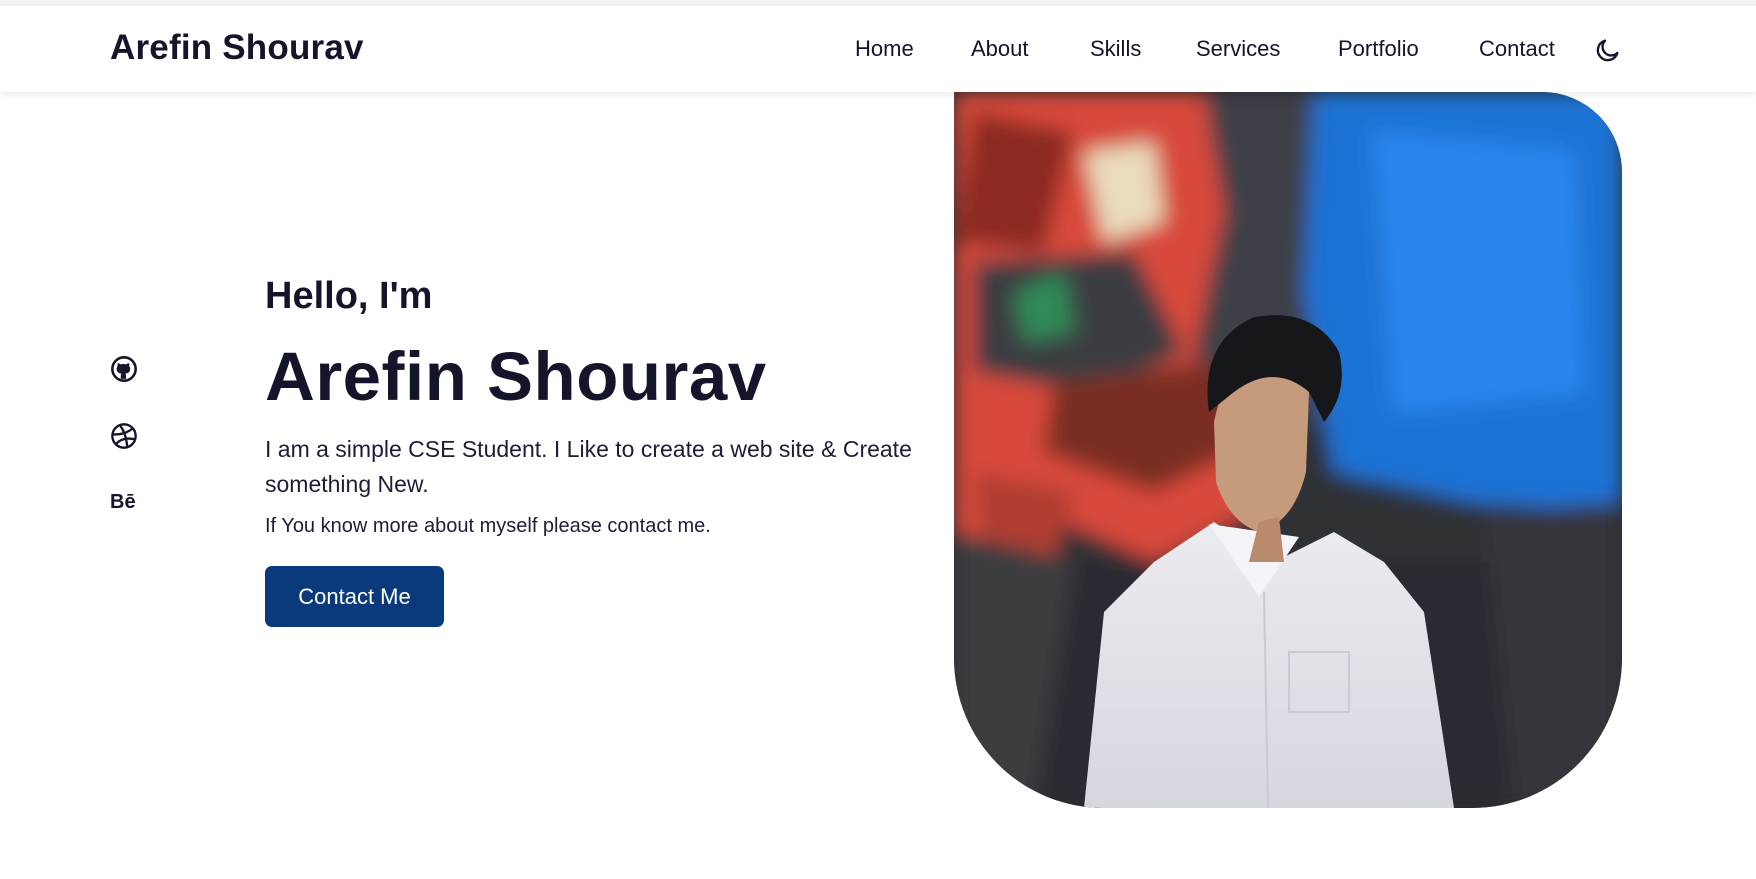 Image resolution: width=1756 pixels, height=879 pixels. Describe the element at coordinates (1115, 49) in the screenshot. I see `nav-skills: Skills` at that location.